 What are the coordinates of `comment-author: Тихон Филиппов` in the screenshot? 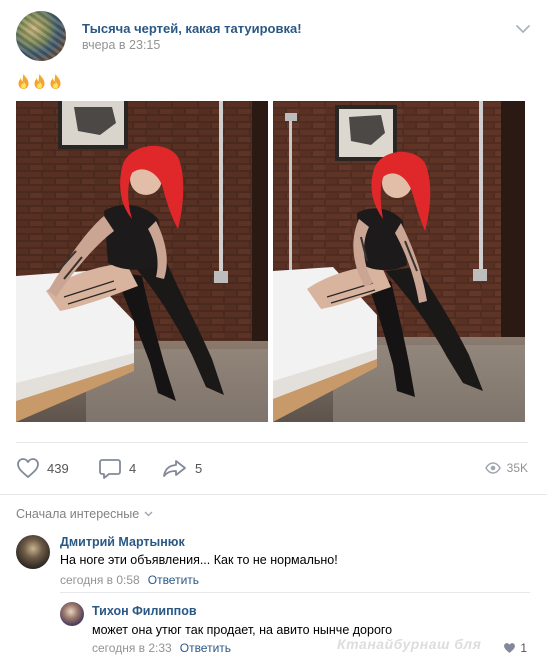 It's located at (144, 611).